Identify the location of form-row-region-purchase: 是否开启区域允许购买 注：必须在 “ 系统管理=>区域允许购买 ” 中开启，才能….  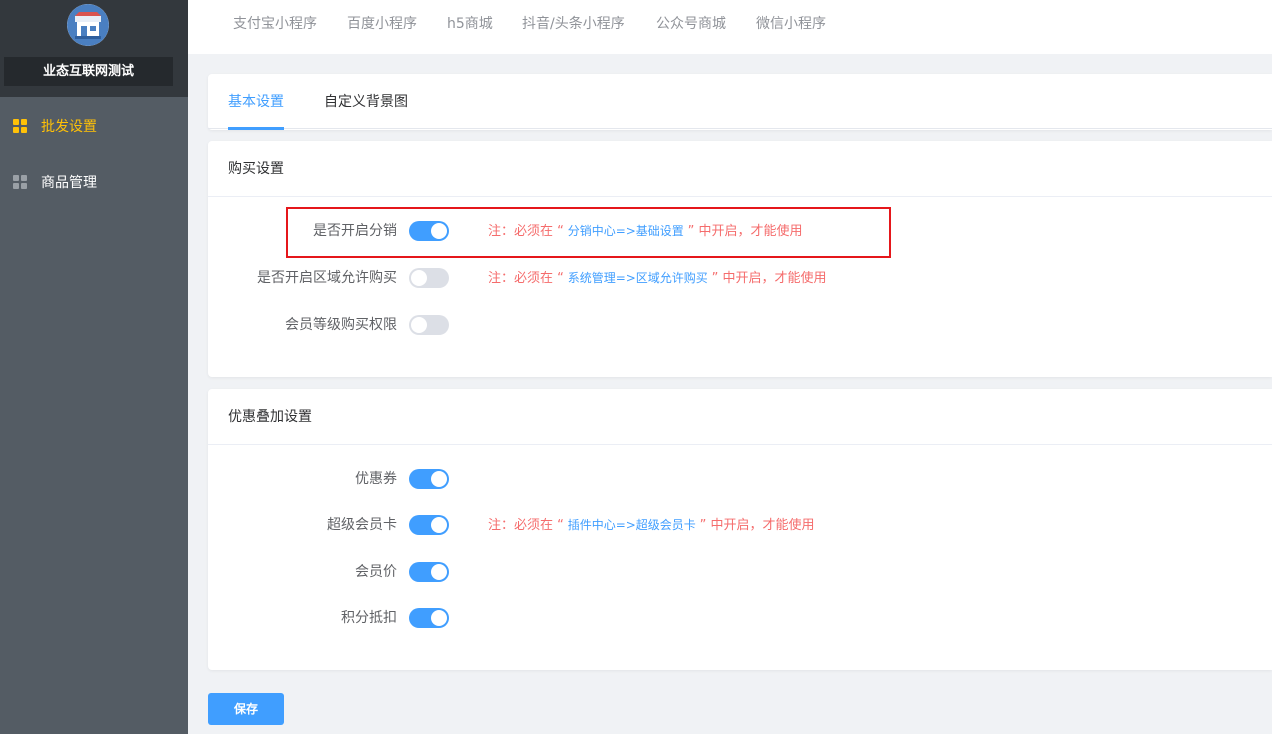
(740, 278).